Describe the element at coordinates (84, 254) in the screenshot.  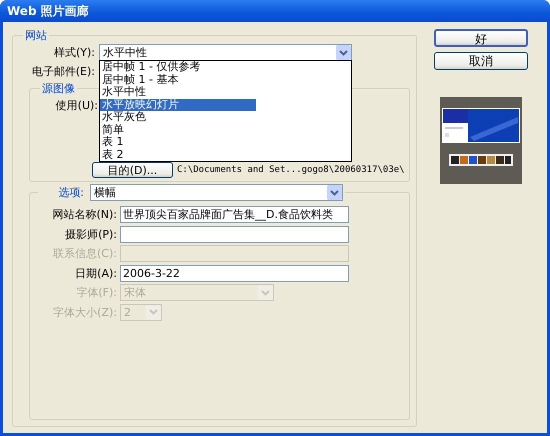
I see `field-label: 联系信息(C):` at that location.